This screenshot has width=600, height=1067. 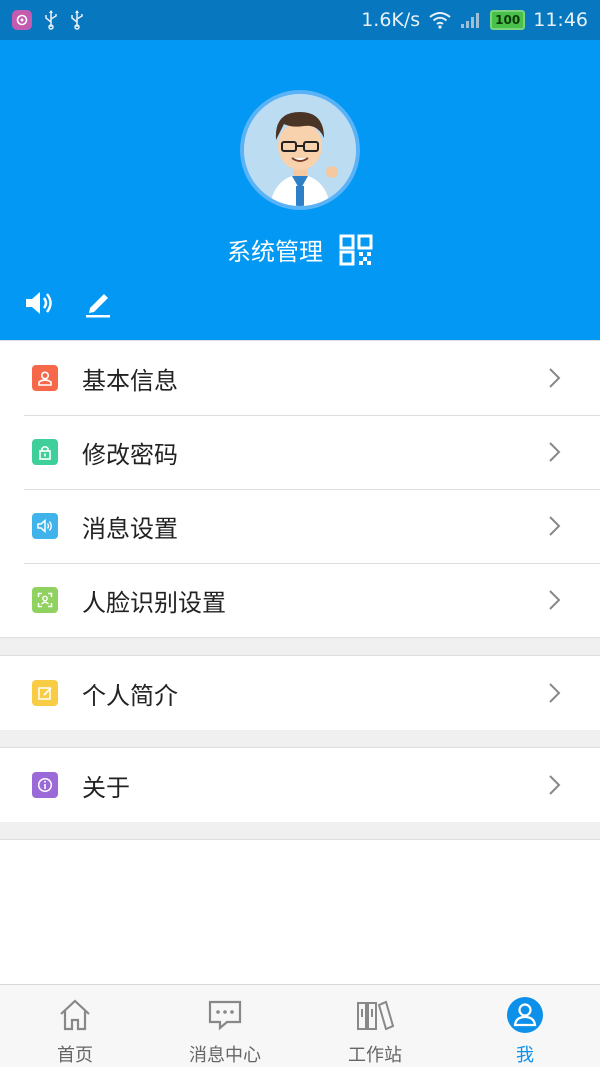 What do you see at coordinates (106, 787) in the screenshot?
I see `menu-item-label: 关于` at bounding box center [106, 787].